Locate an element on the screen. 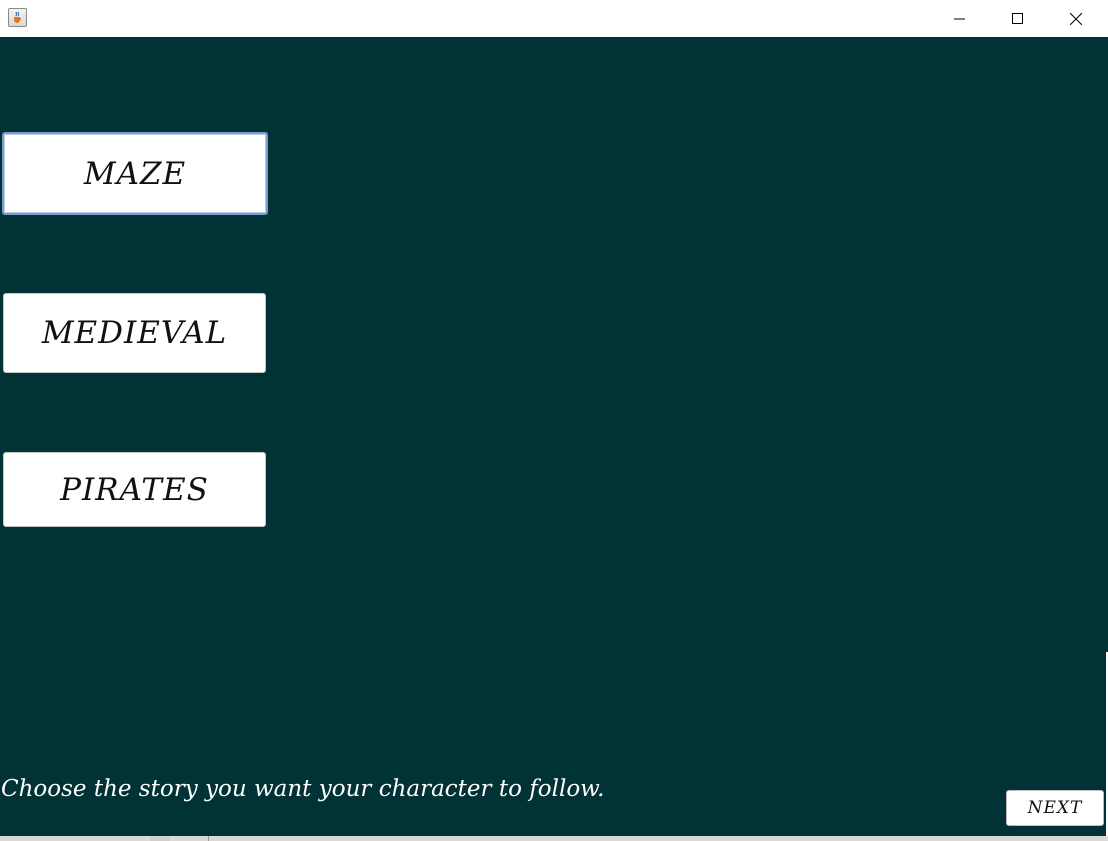 The height and width of the screenshot is (841, 1108). pirates-button-label: PIRATES is located at coordinates (134, 489).